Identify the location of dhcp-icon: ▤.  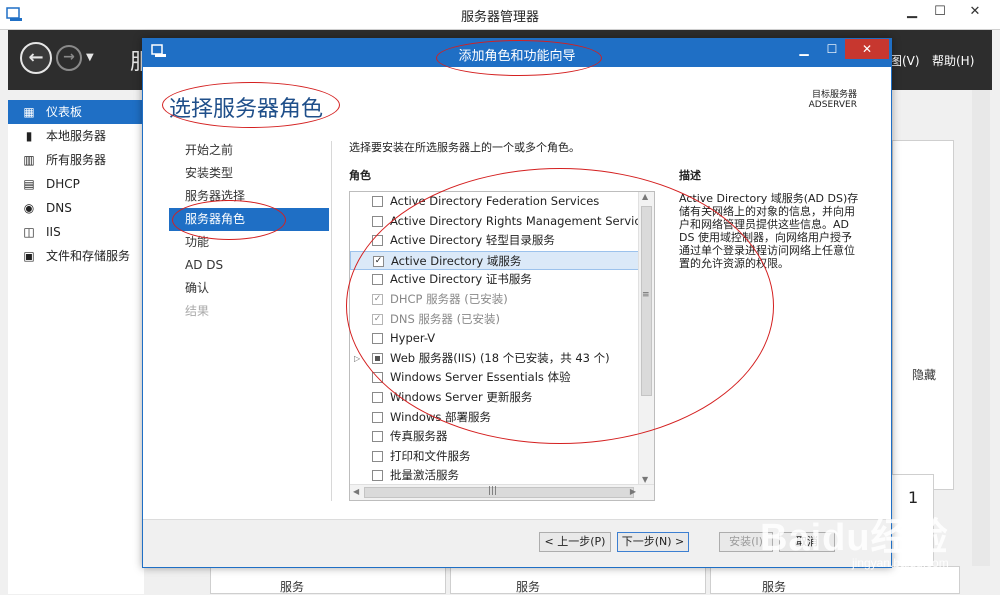
(29, 184).